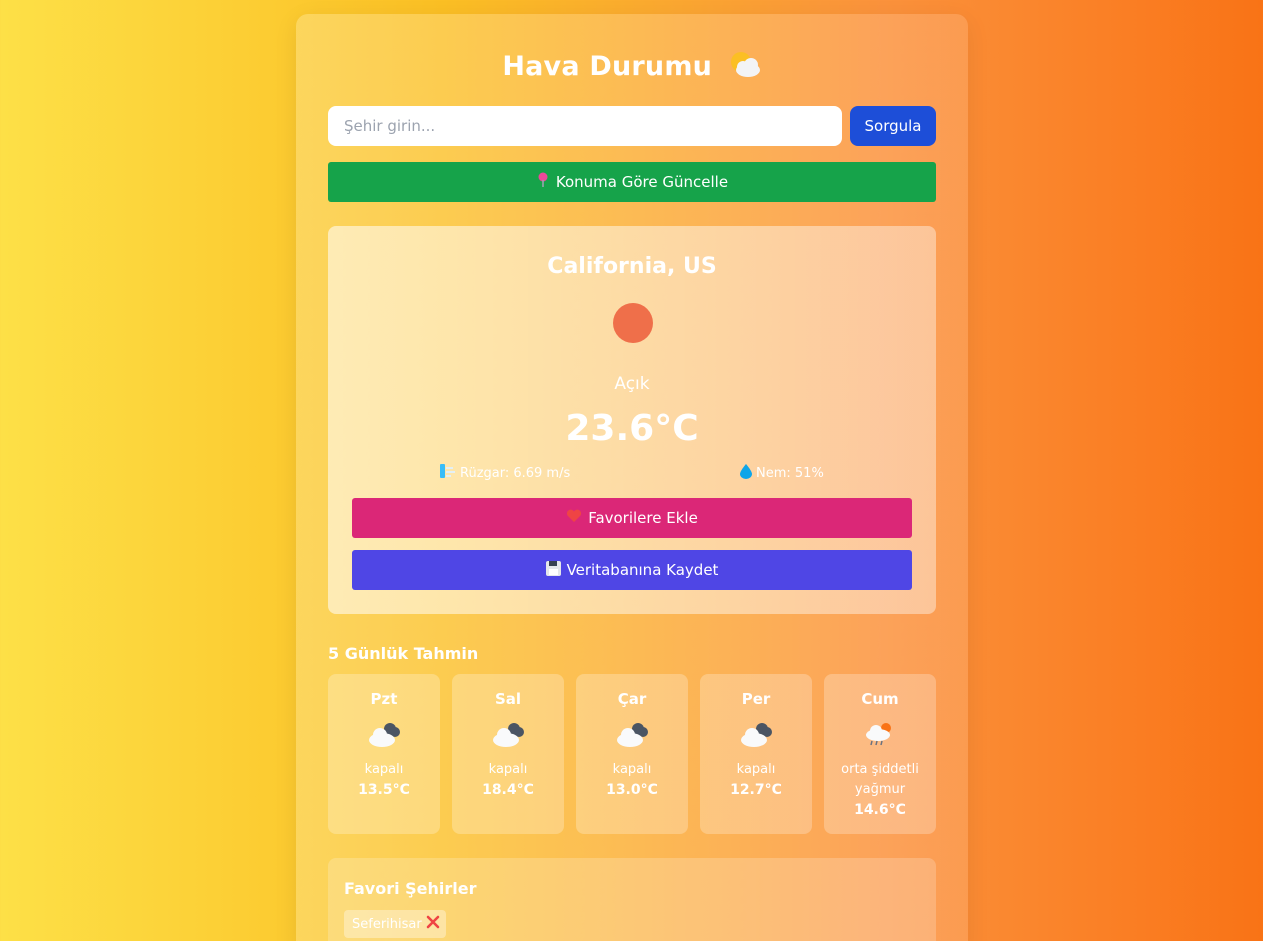 Image resolution: width=1263 pixels, height=941 pixels. What do you see at coordinates (508, 699) in the screenshot?
I see `forecast-day-name: Sal` at bounding box center [508, 699].